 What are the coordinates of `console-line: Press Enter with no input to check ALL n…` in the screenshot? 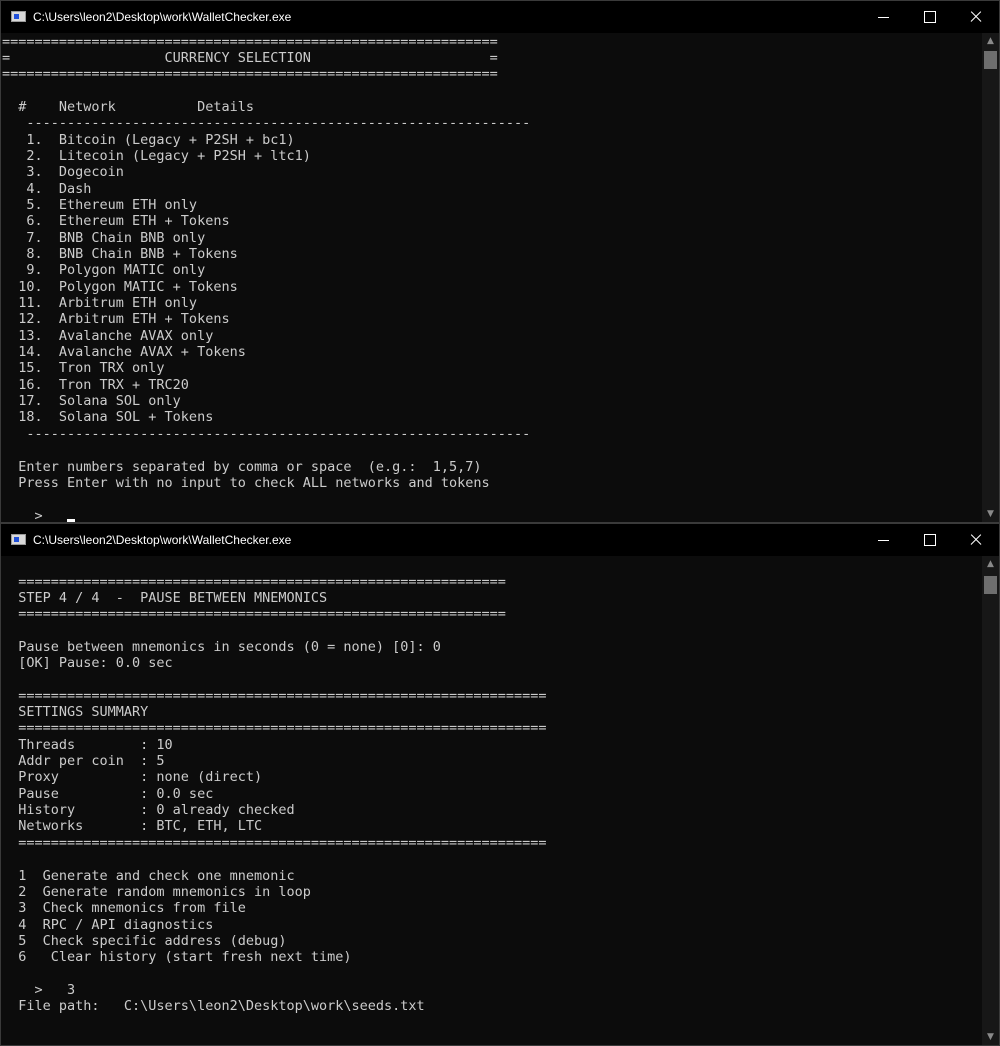 It's located at (246, 483).